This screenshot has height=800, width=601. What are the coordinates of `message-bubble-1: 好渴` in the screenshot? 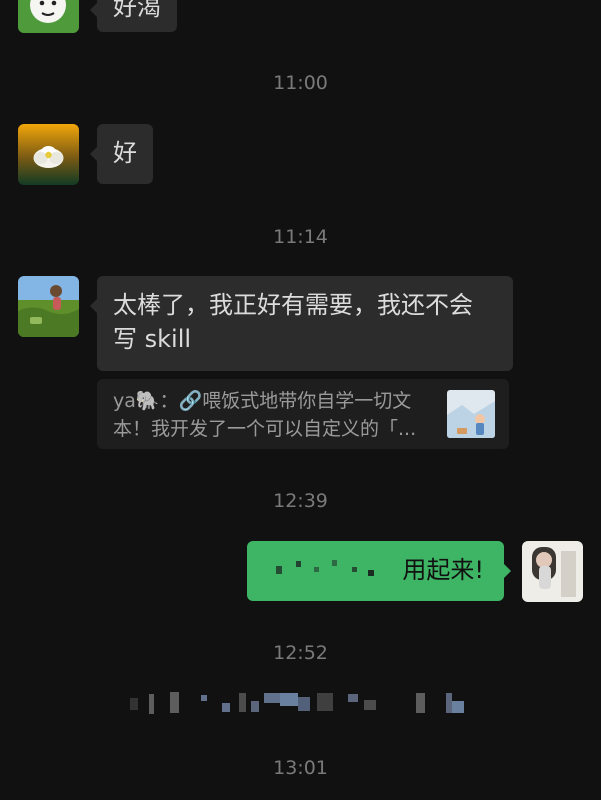 It's located at (133, 16).